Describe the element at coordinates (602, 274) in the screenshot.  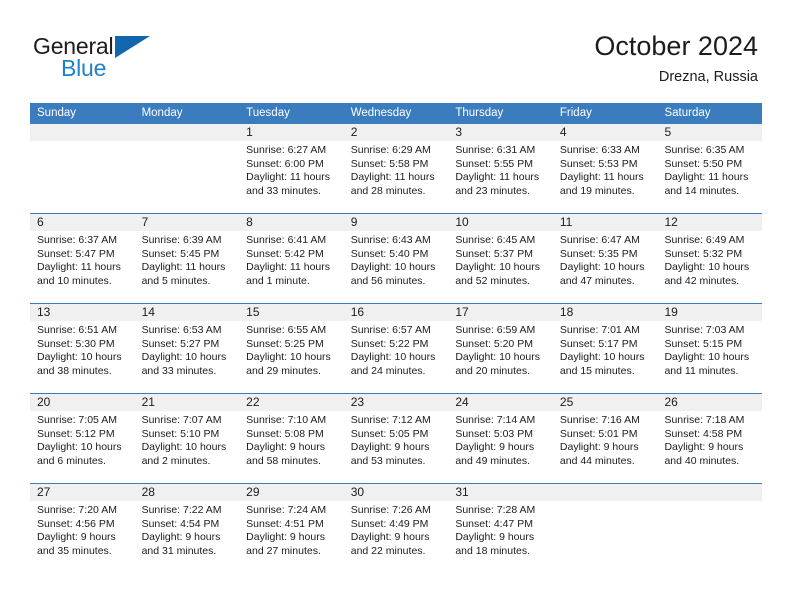
I see `daylight-duration: Daylight: 10 hours and 47 minutes.` at that location.